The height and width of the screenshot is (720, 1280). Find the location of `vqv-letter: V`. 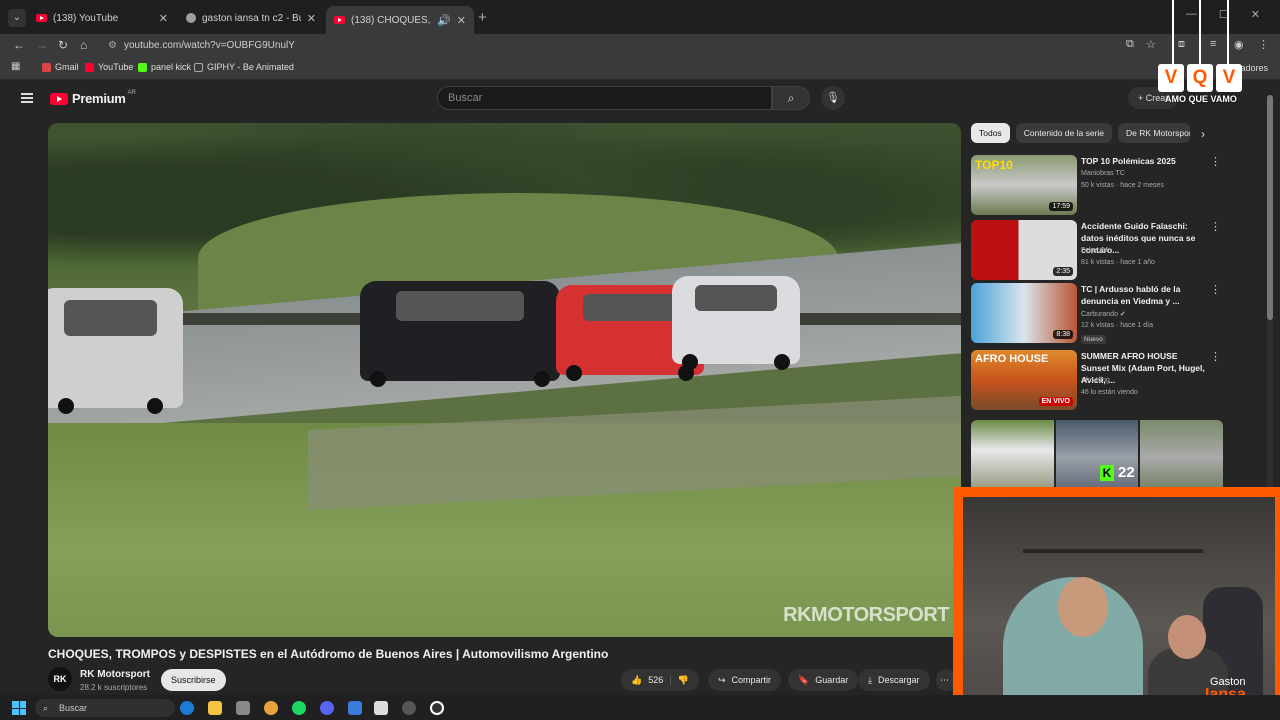

vqv-letter: V is located at coordinates (1171, 78).